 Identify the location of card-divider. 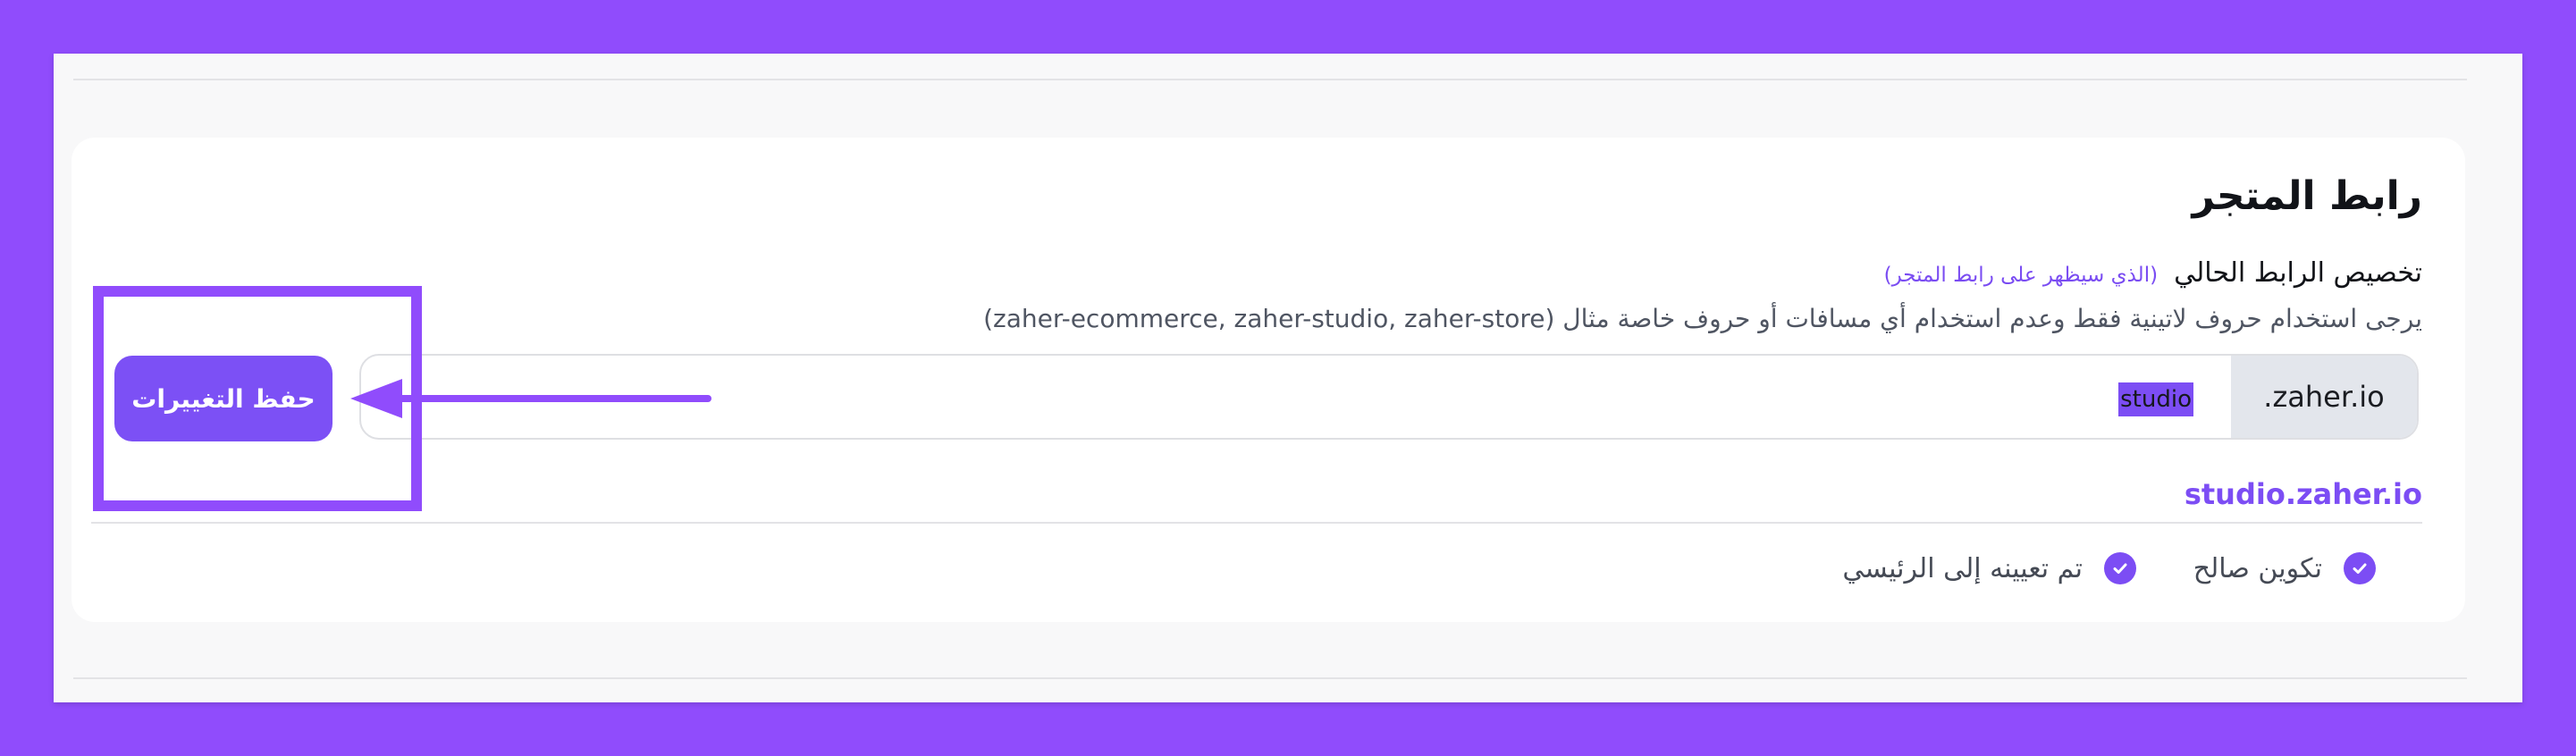
(1257, 523).